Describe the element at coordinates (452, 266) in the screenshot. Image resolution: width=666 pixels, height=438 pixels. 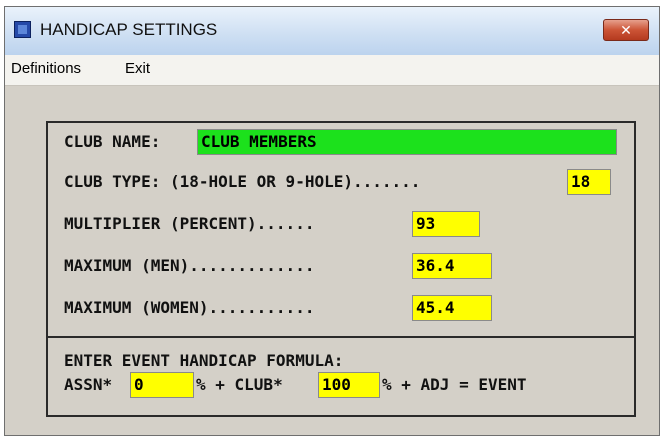
I see `max-men-field: 36.4` at that location.